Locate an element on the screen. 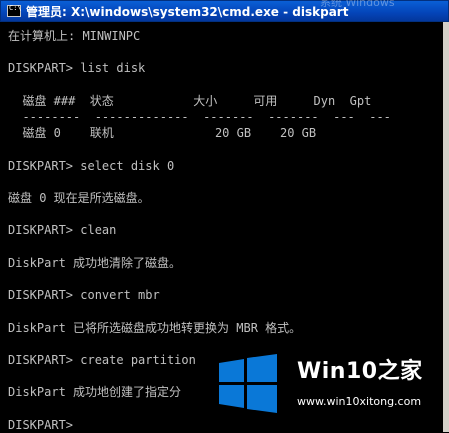 The image size is (449, 433). console-line: DiskPart 成功地创建了指定分 is located at coordinates (95, 392).